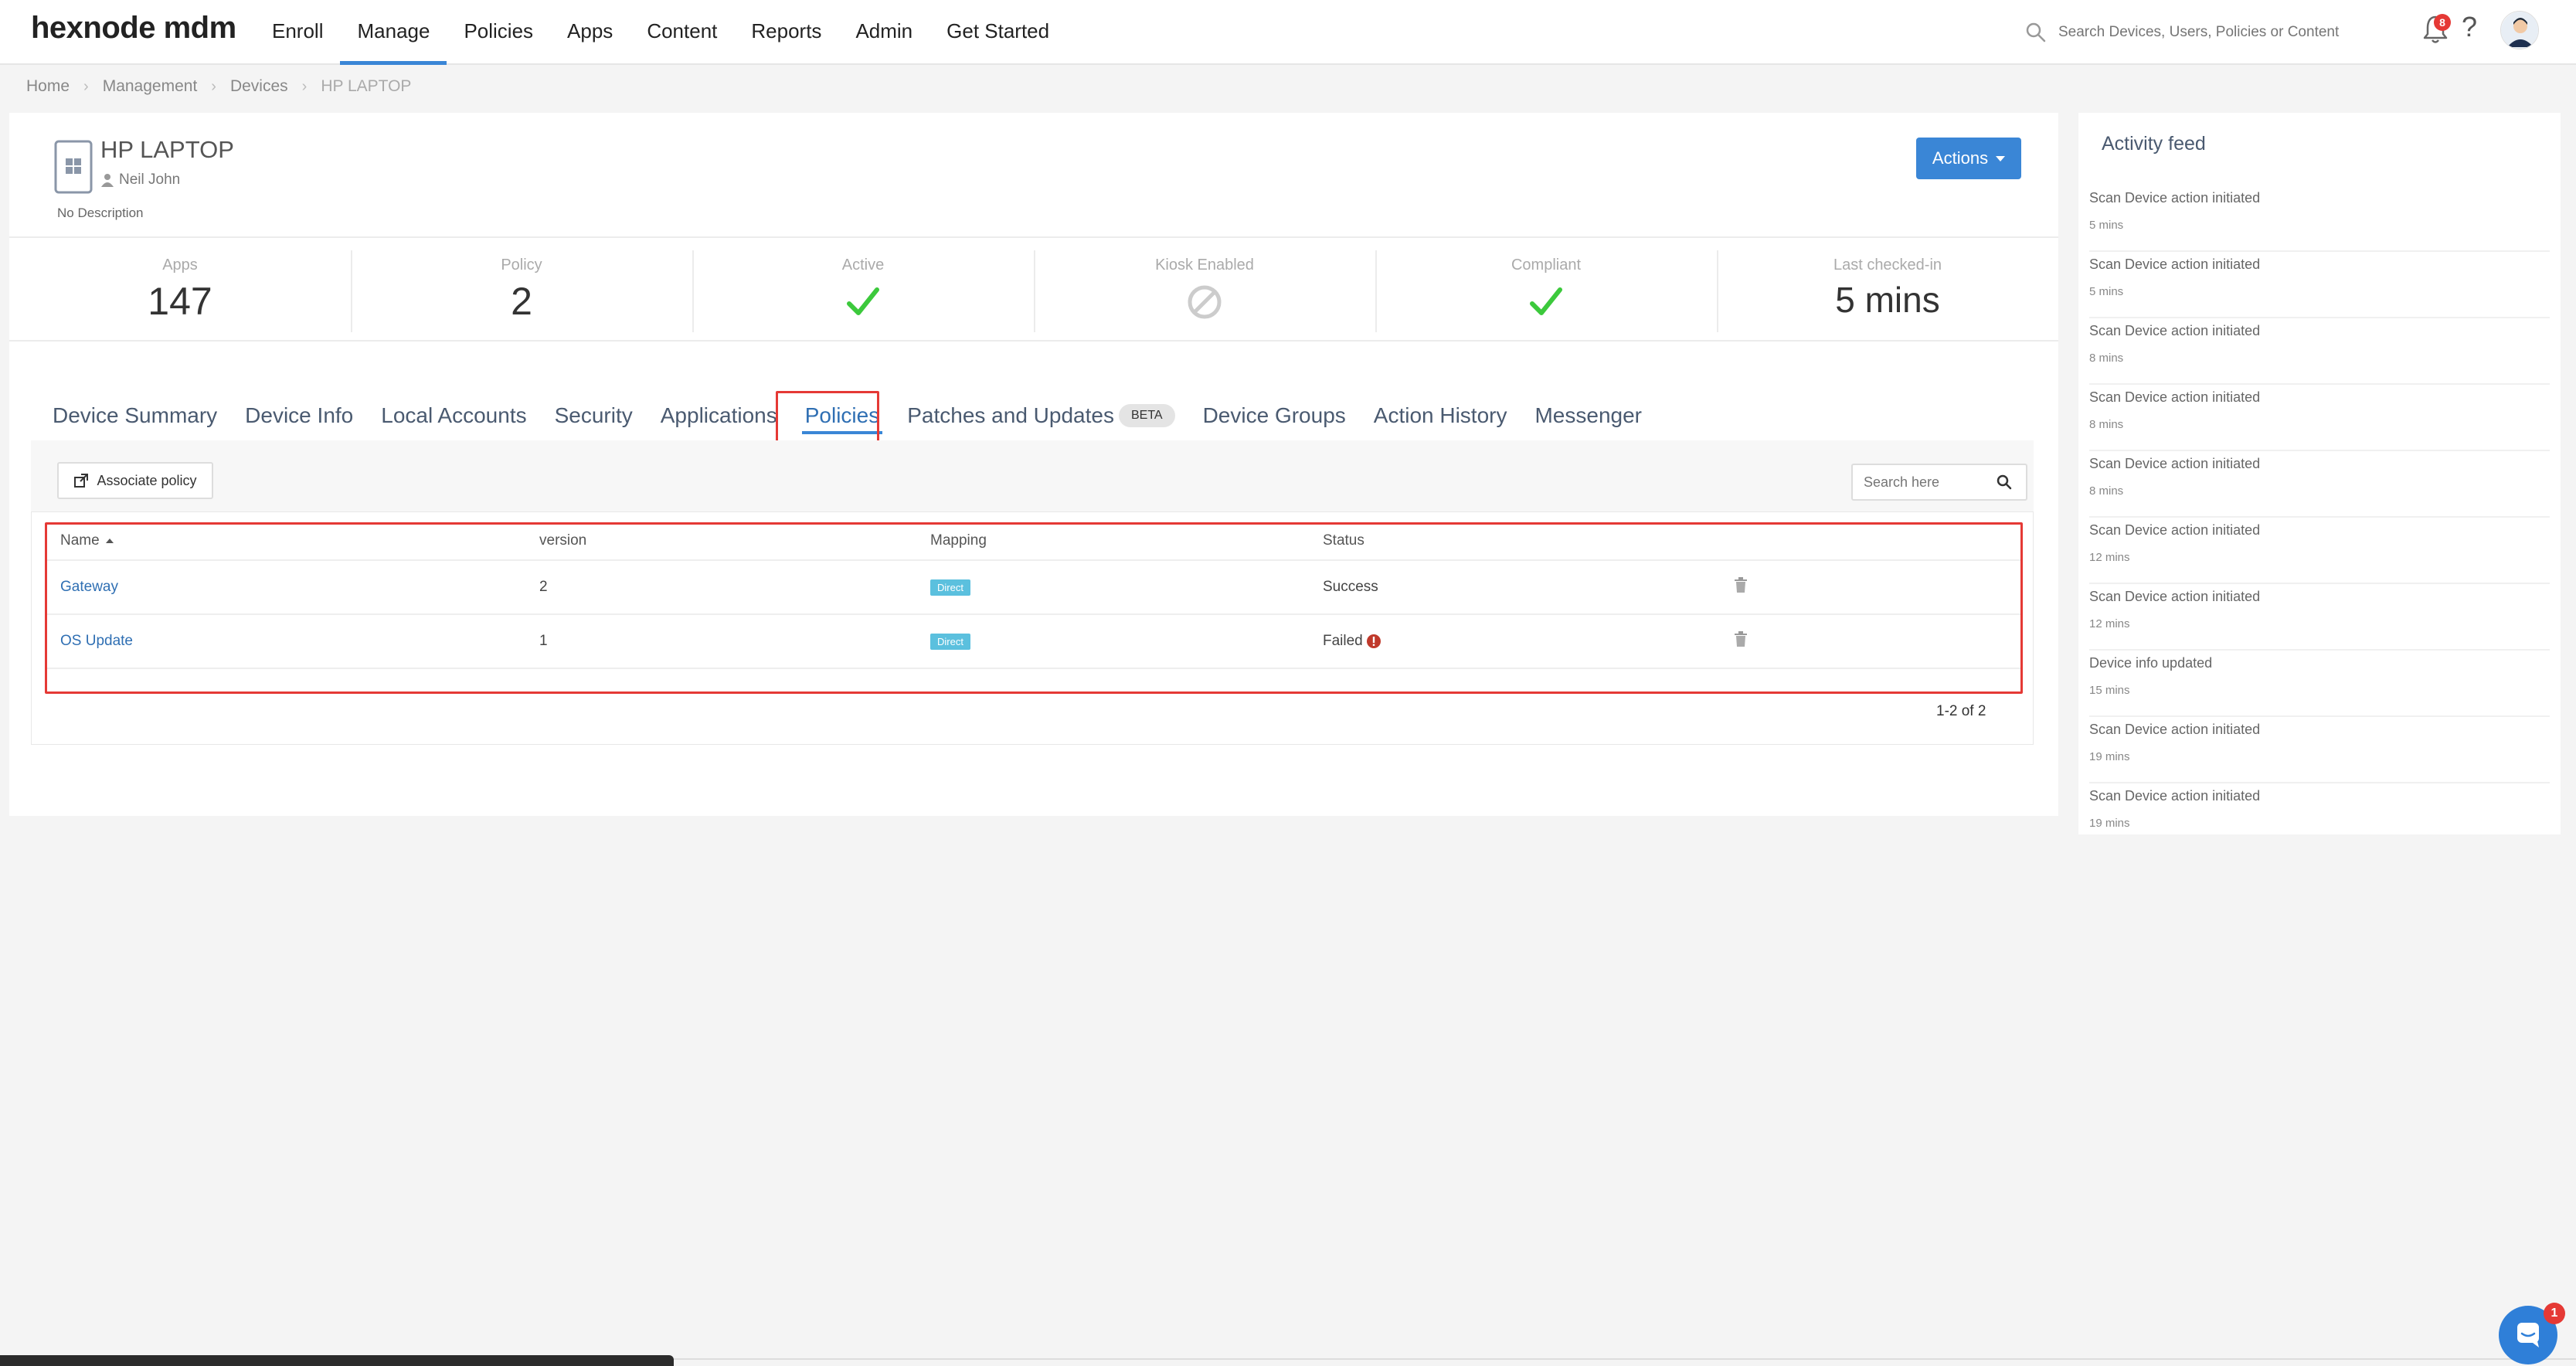 The height and width of the screenshot is (1366, 2576). Describe the element at coordinates (1440, 415) in the screenshot. I see `tab-action-history: Action History` at that location.